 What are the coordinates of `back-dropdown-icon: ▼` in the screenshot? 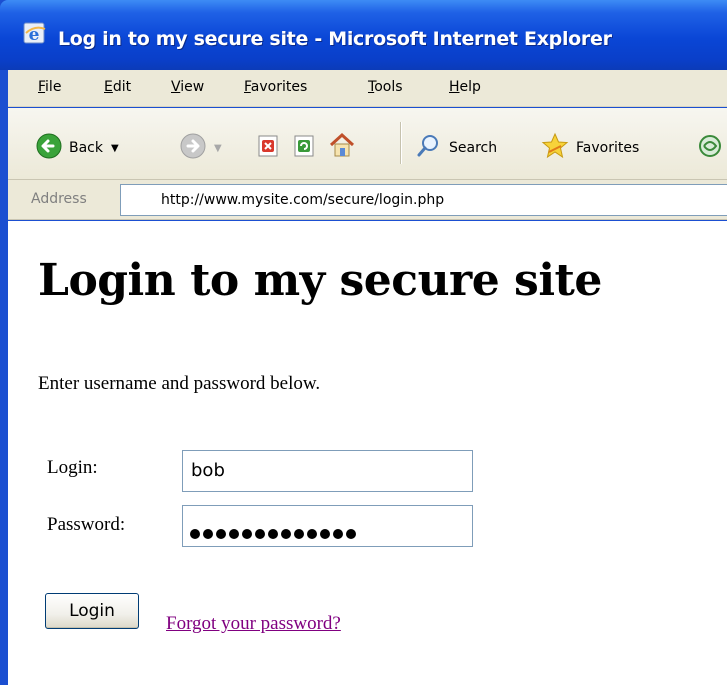 It's located at (115, 148).